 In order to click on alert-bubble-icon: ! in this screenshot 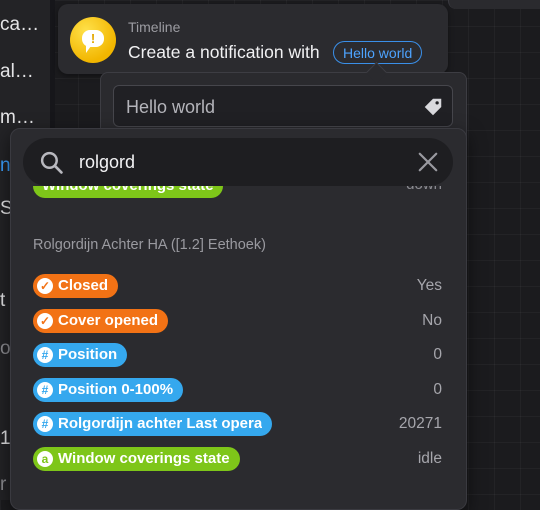, I will do `click(93, 40)`.